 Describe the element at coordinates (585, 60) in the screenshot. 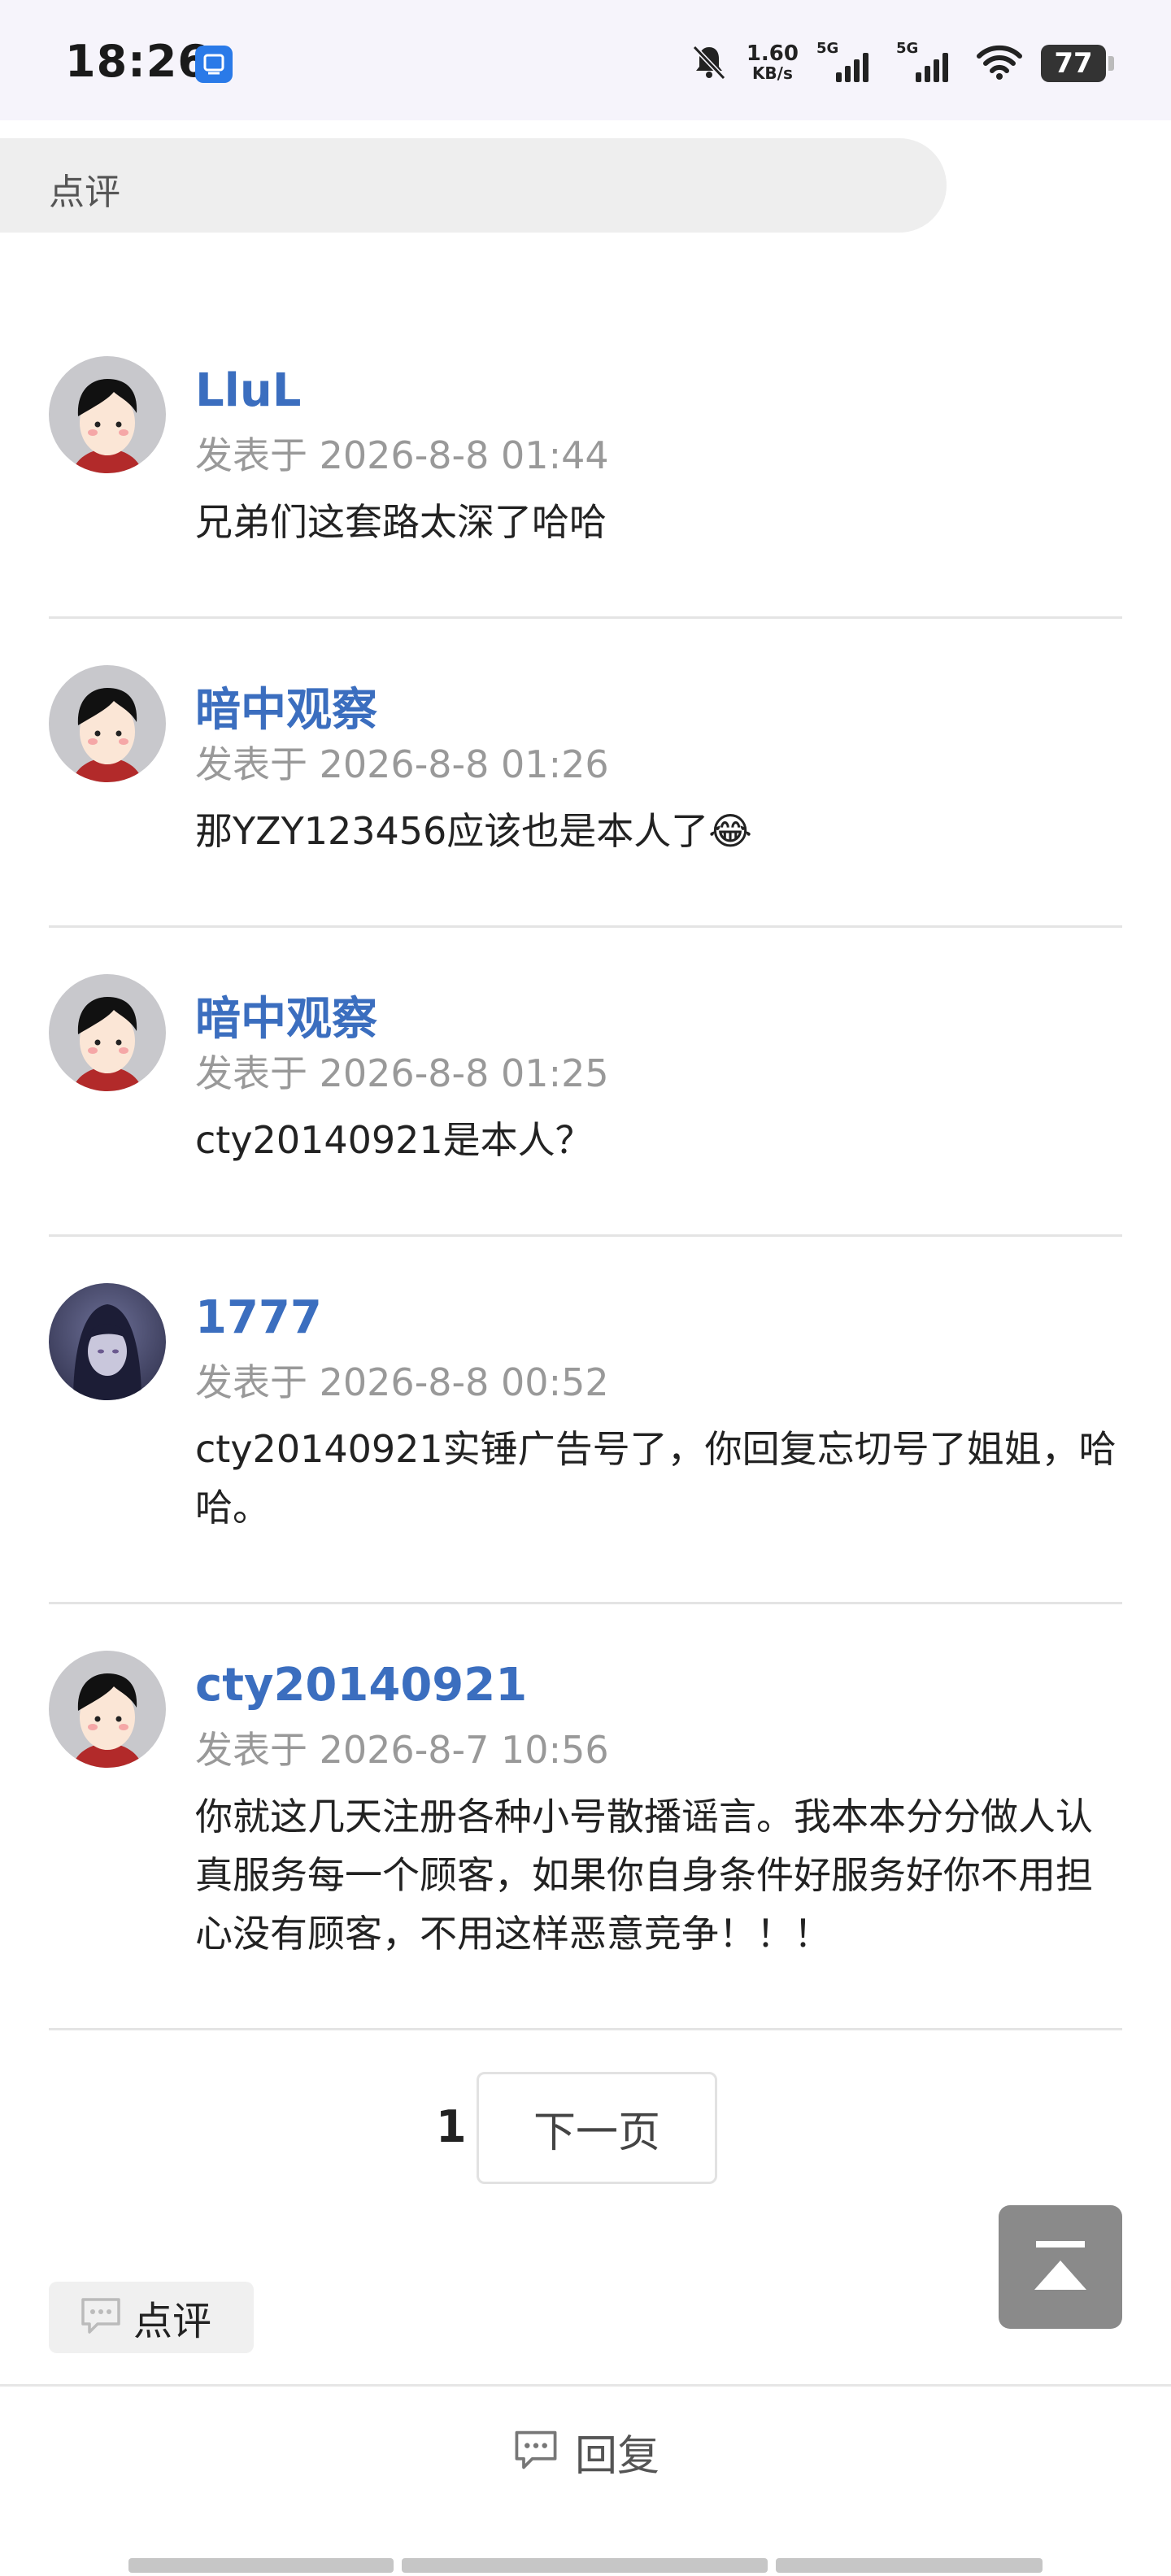

I see `status-bar: 18:26 1.60 KB/s 5G 5G 77` at that location.